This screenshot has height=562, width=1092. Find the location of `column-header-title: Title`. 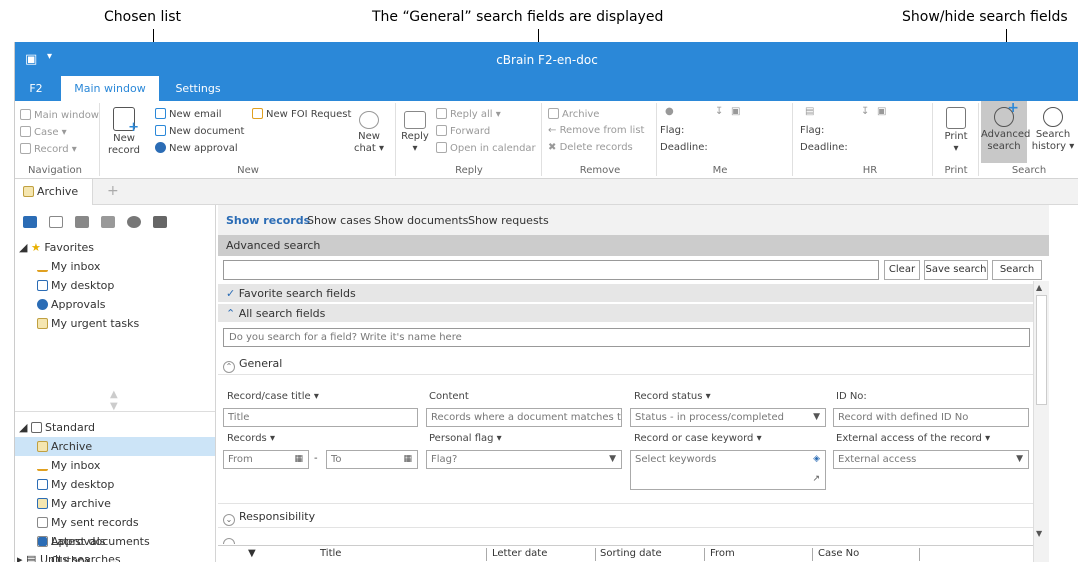

column-header-title: Title is located at coordinates (330, 553).